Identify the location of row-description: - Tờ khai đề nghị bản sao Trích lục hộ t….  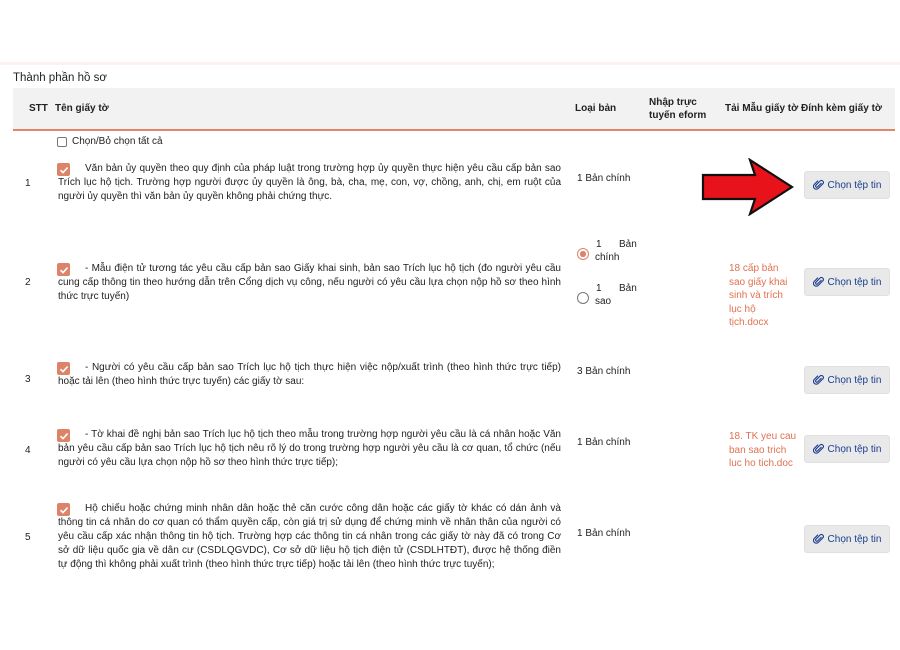
(309, 448).